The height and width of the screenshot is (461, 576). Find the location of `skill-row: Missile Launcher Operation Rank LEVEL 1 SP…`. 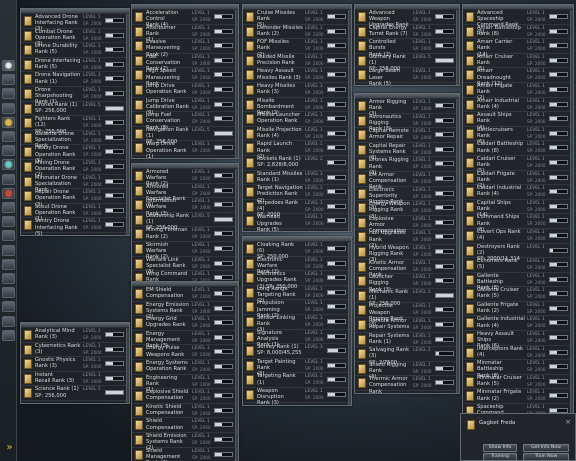

skill-row: Missile Launcher Operation Rank LEVEL 1 SP… is located at coordinates (297, 119).